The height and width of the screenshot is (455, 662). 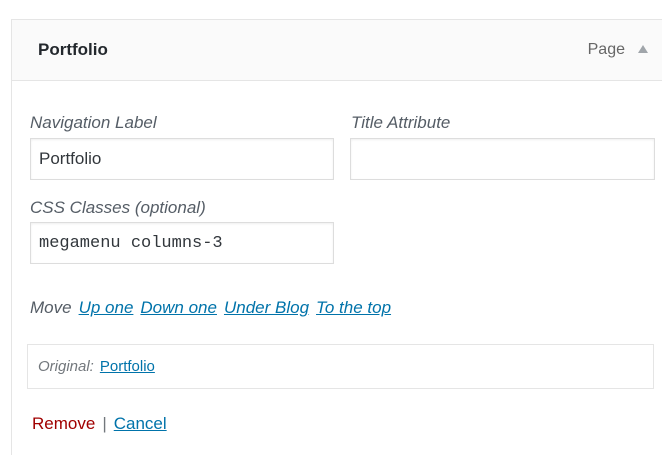 What do you see at coordinates (51, 307) in the screenshot?
I see `move-label: Move` at bounding box center [51, 307].